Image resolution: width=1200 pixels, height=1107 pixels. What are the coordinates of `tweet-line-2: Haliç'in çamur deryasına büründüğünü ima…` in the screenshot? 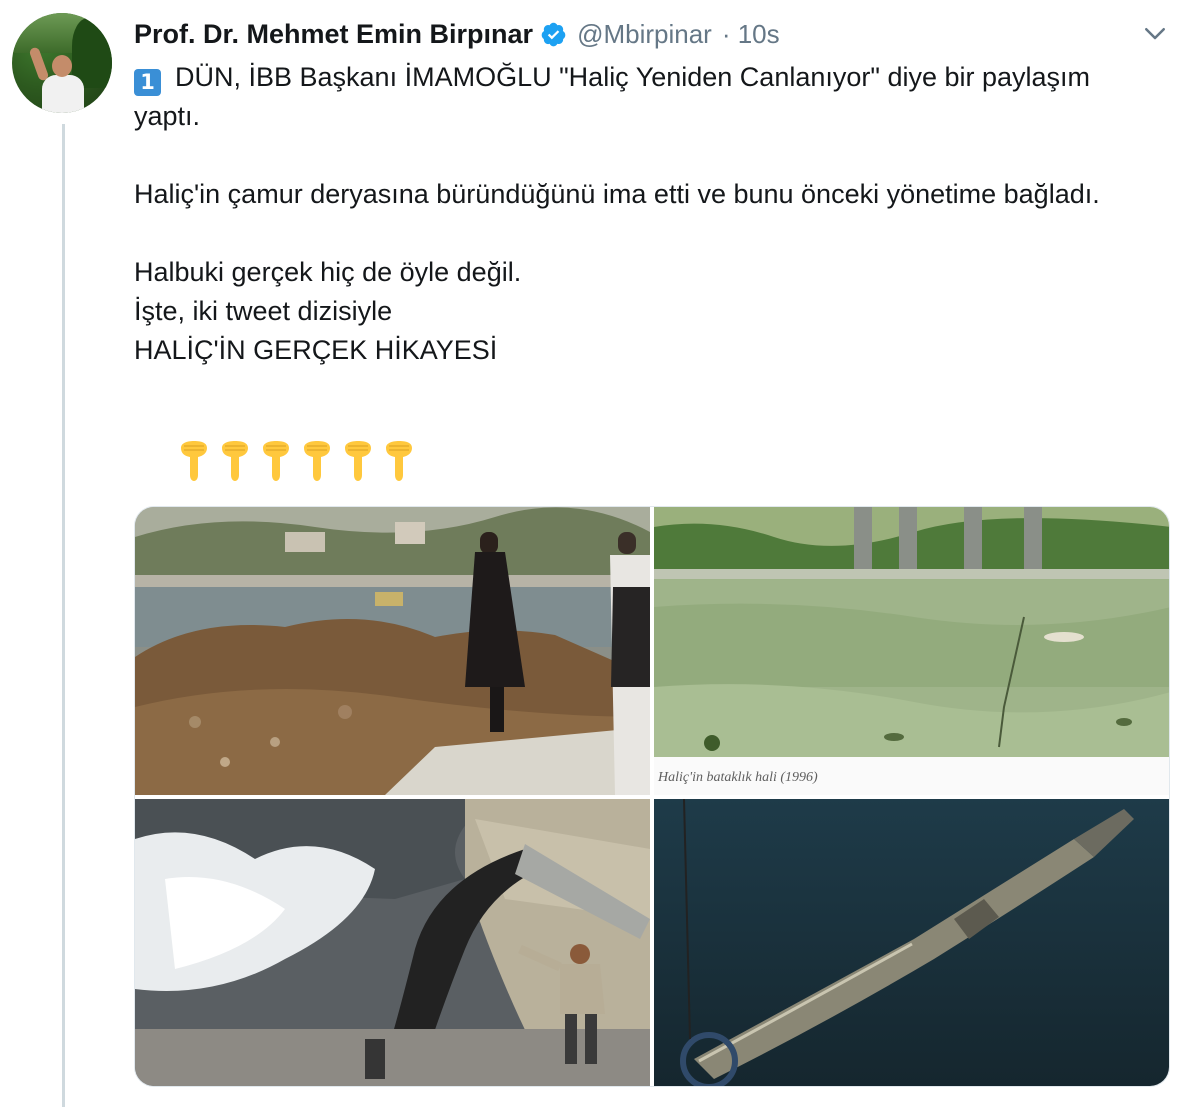 It's located at (617, 194).